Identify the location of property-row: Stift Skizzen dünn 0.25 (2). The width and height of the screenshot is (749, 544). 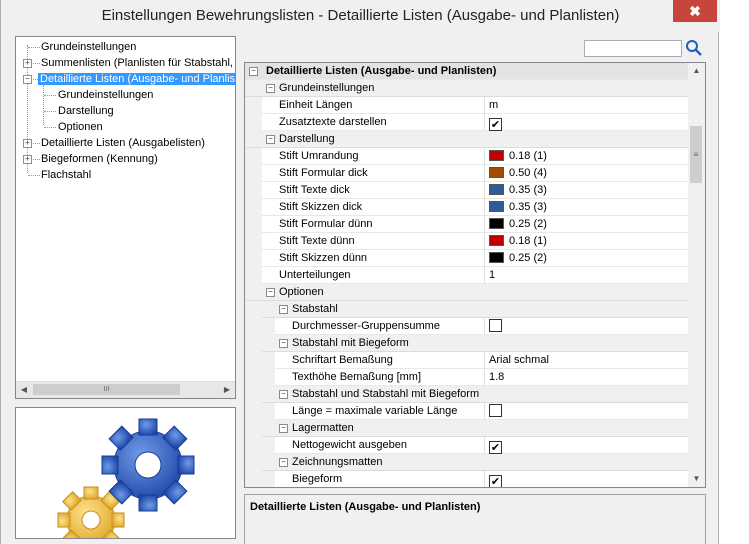
(467, 258).